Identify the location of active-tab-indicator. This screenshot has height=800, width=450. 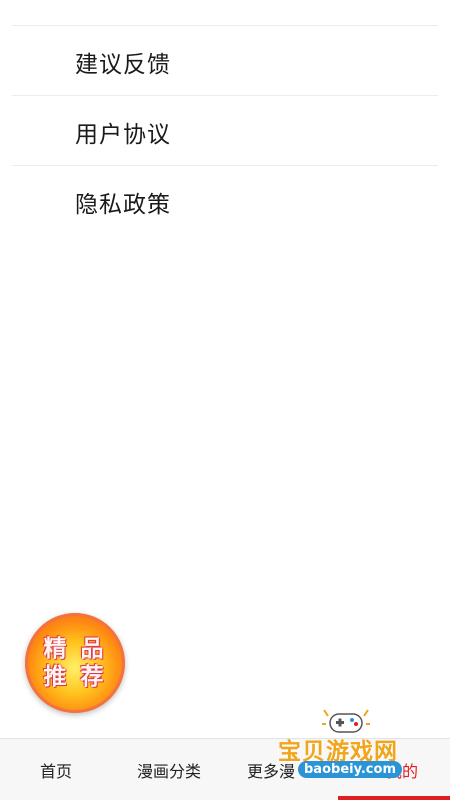
(394, 798).